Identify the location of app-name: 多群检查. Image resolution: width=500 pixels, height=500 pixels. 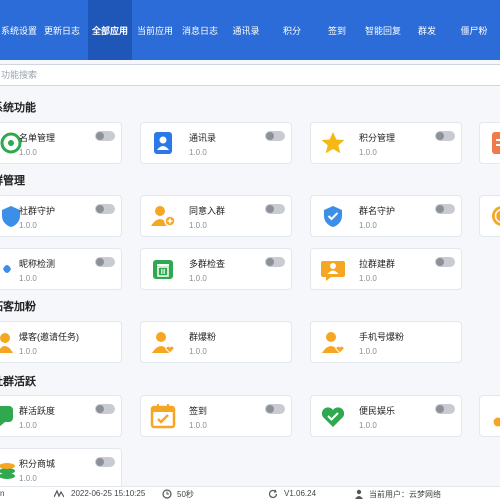
(207, 264).